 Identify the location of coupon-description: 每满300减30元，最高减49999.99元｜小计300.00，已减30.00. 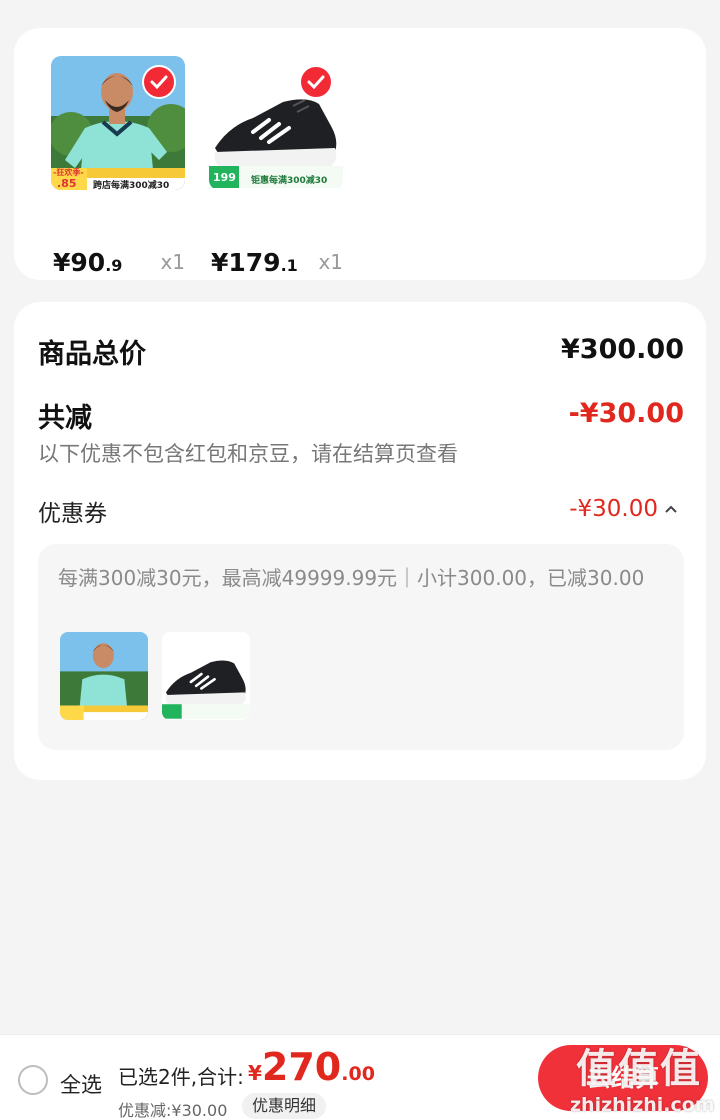
(351, 578).